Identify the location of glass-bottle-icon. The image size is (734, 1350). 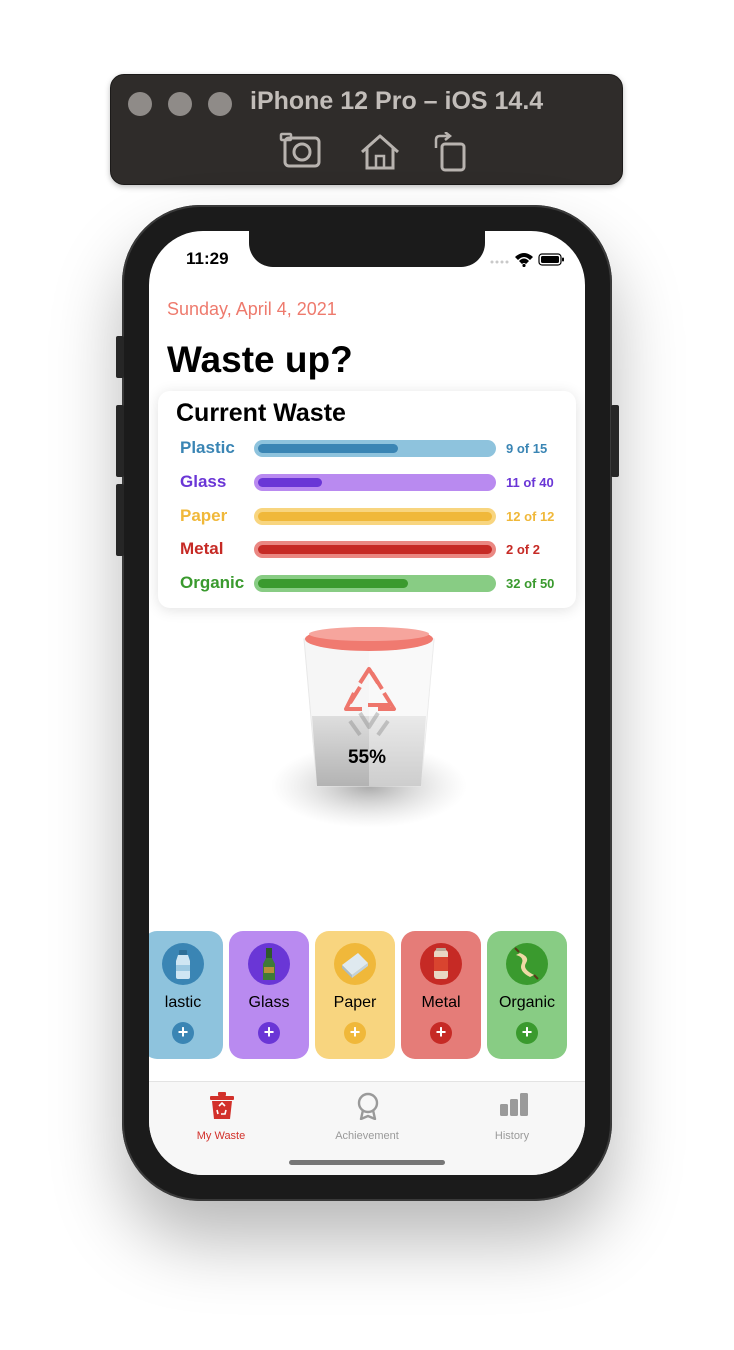
(269, 964).